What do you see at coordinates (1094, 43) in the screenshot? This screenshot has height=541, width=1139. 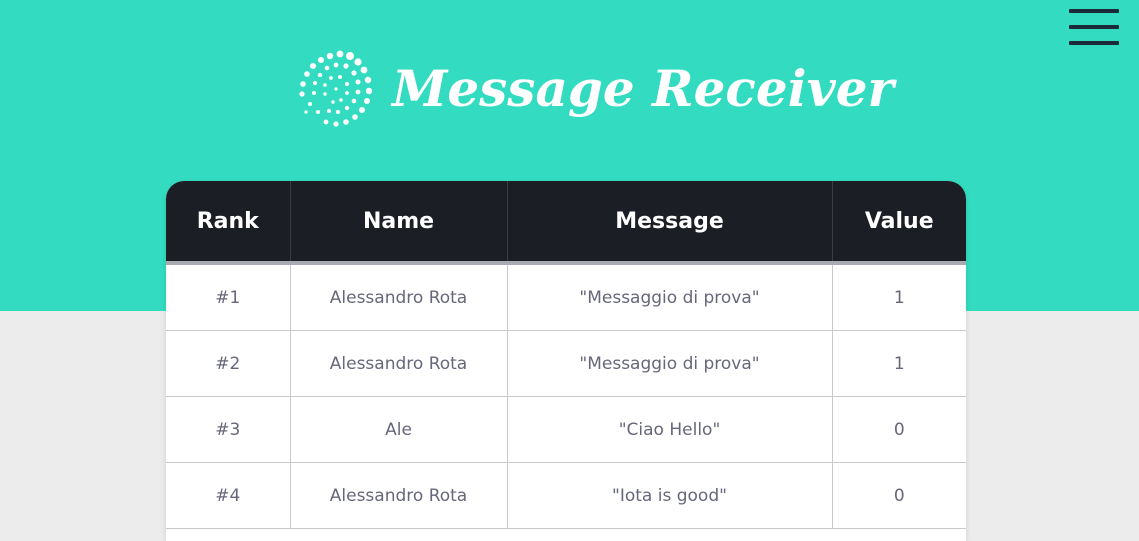 I see `menu-bar-bottom` at bounding box center [1094, 43].